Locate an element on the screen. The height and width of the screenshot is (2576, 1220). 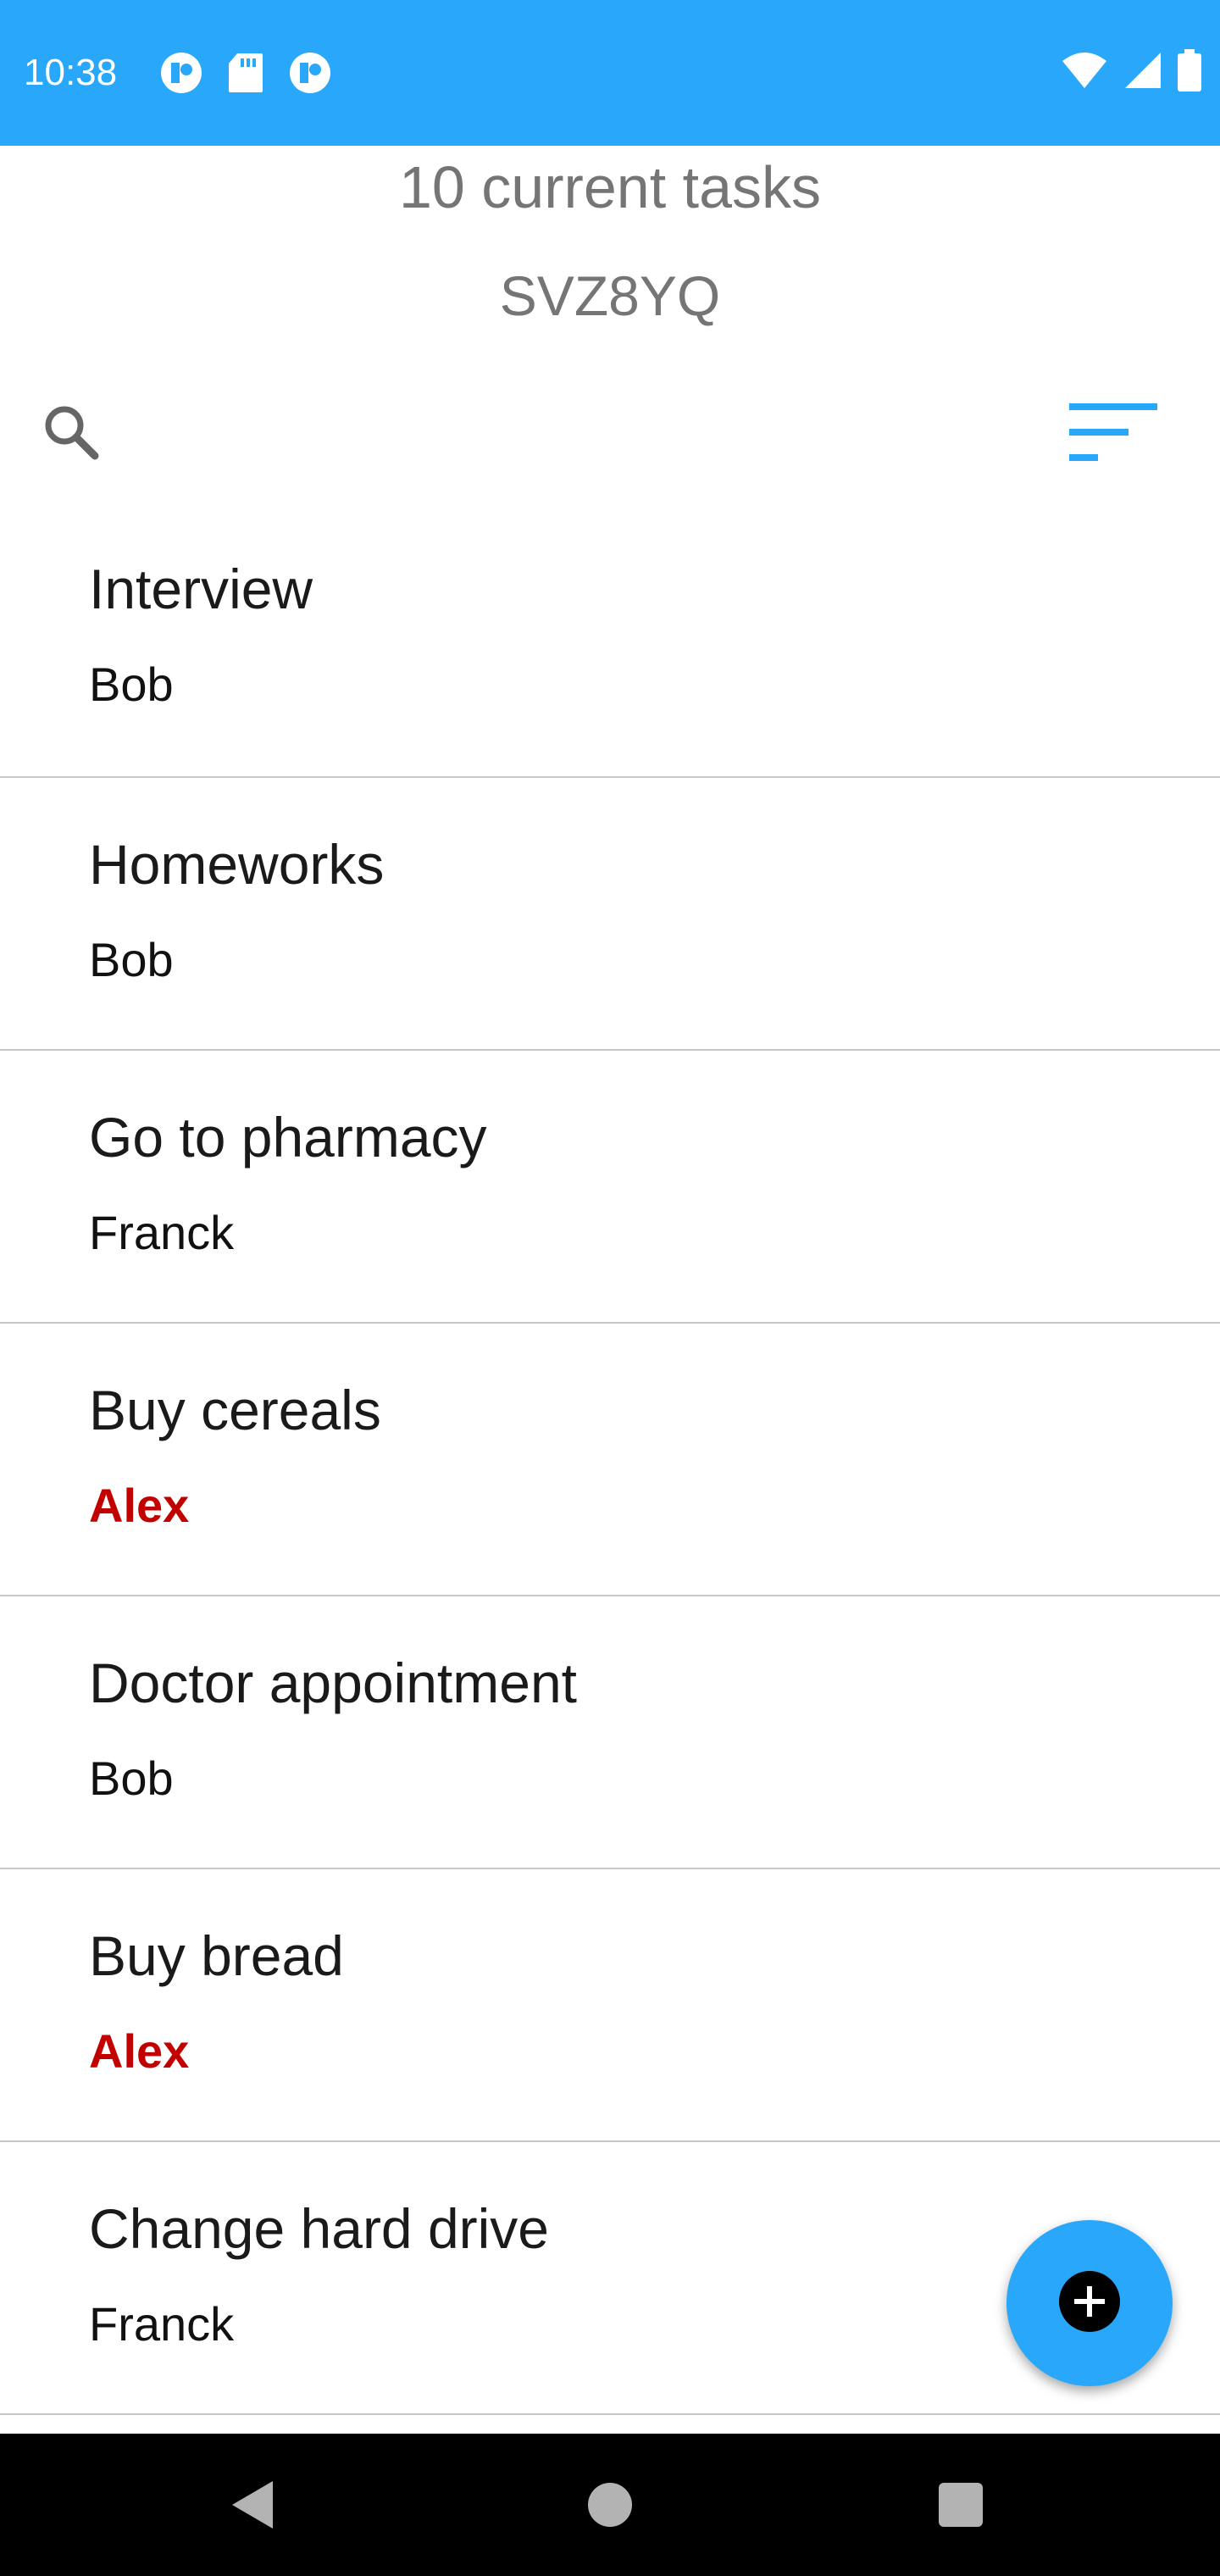
status-time: 10:38 is located at coordinates (71, 72).